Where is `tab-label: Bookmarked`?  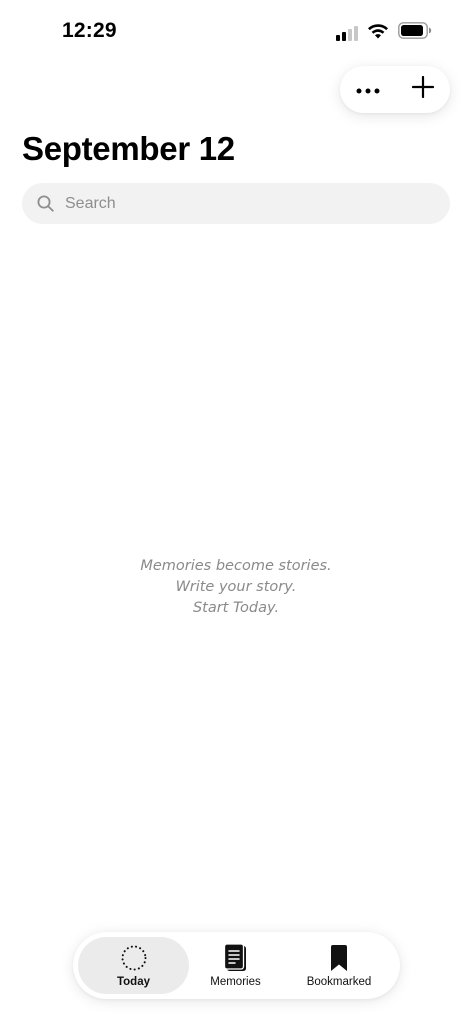 tab-label: Bookmarked is located at coordinates (339, 982).